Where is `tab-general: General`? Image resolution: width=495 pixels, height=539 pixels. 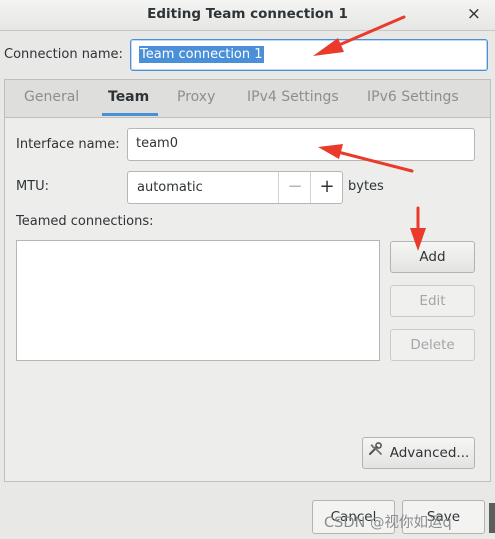 tab-general: General is located at coordinates (51, 97).